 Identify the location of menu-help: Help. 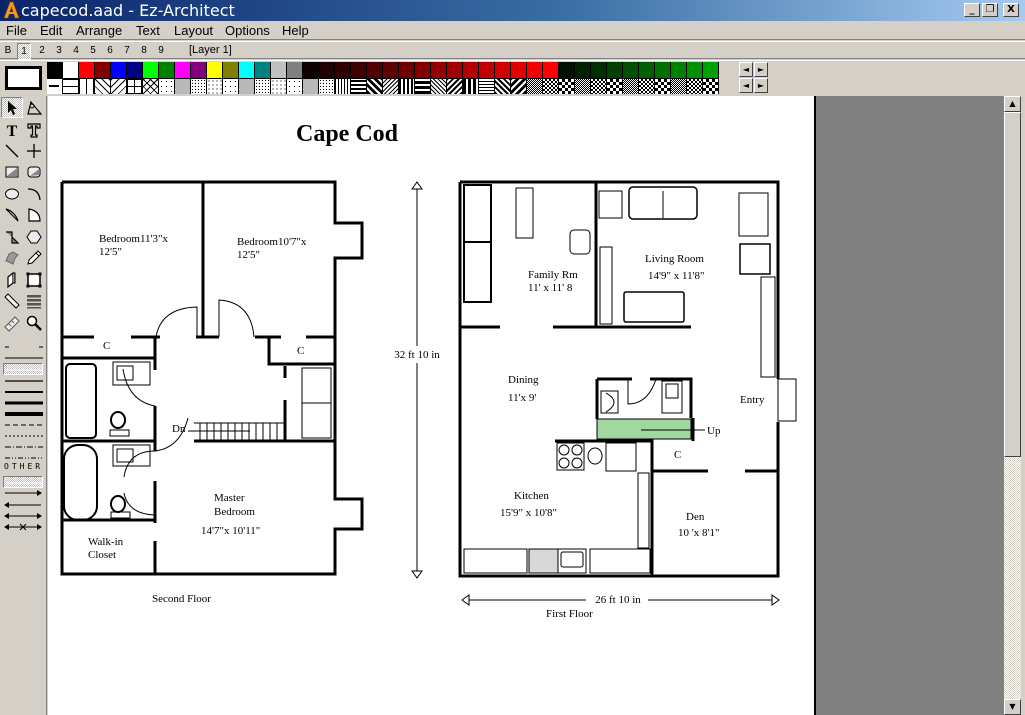
(295, 30).